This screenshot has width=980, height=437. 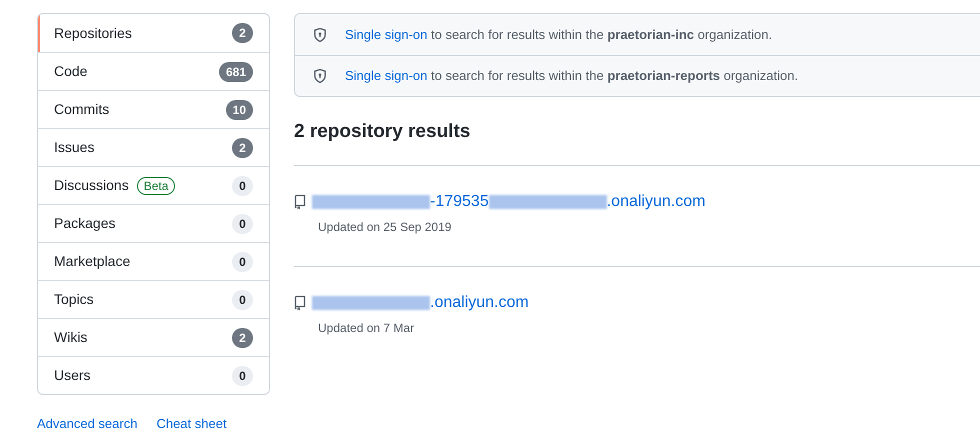 What do you see at coordinates (71, 337) in the screenshot?
I see `item-label: Wikis` at bounding box center [71, 337].